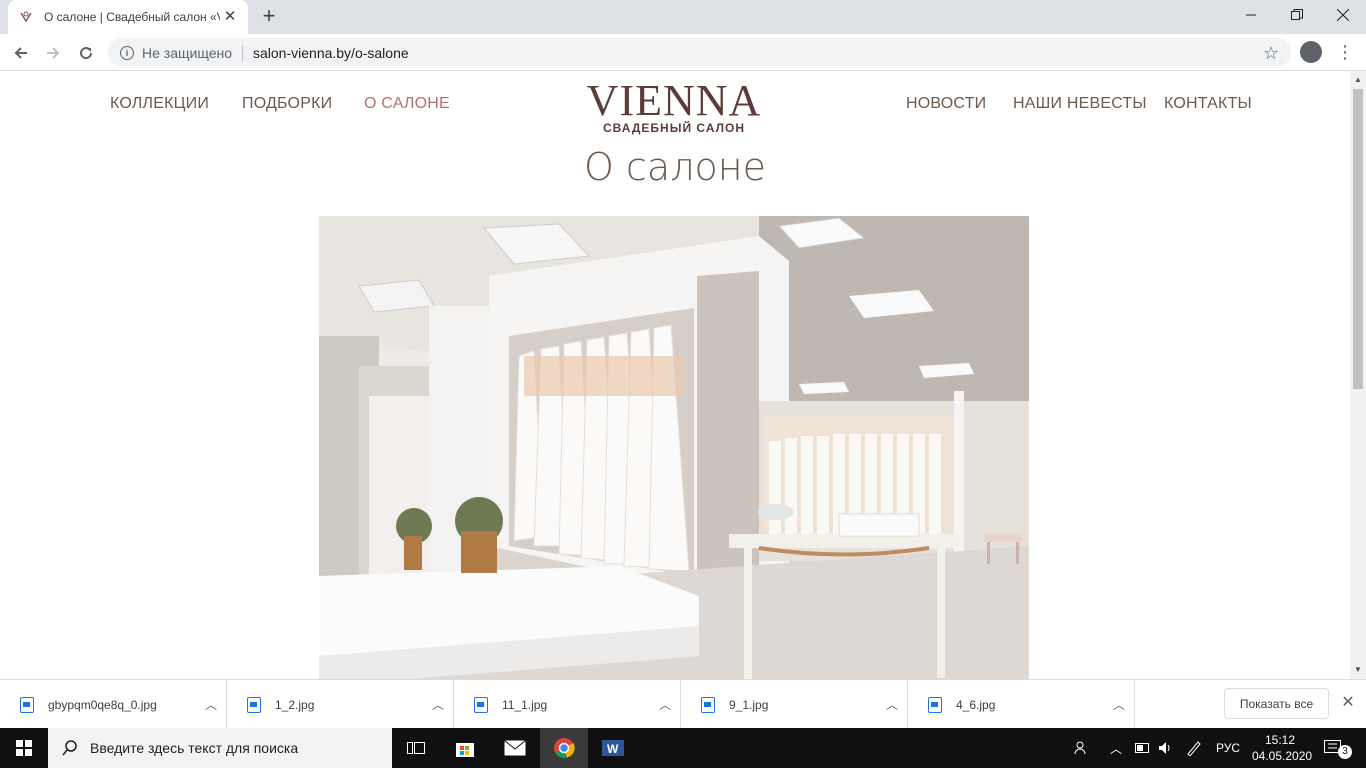 This screenshot has width=1366, height=768. I want to click on download-item: 9_1.jpg ︿, so click(794, 704).